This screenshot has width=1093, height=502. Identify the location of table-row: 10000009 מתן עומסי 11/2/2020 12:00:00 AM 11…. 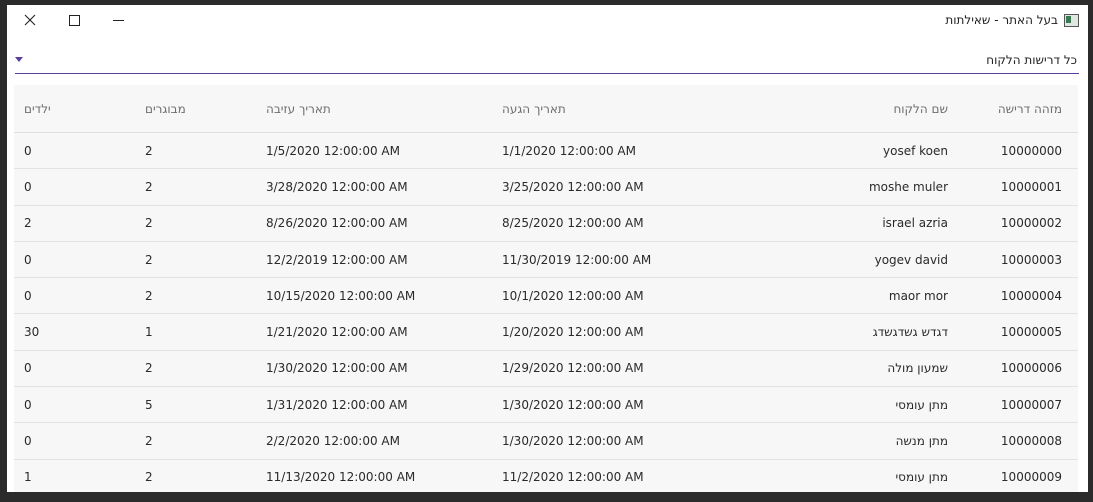
(546, 475).